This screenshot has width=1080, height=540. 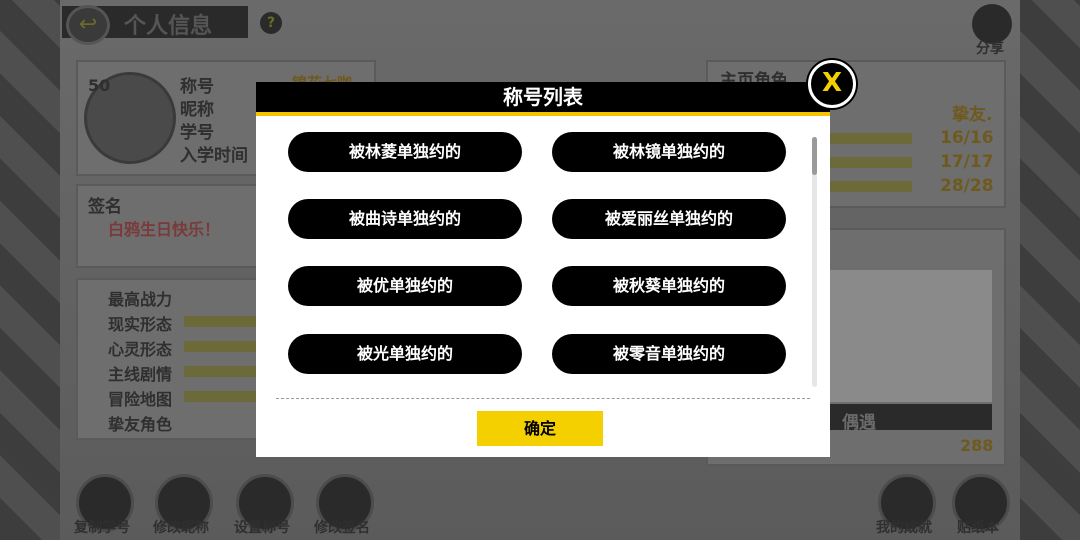 What do you see at coordinates (859, 423) in the screenshot?
I see `encounter-label: 偶遇` at bounding box center [859, 423].